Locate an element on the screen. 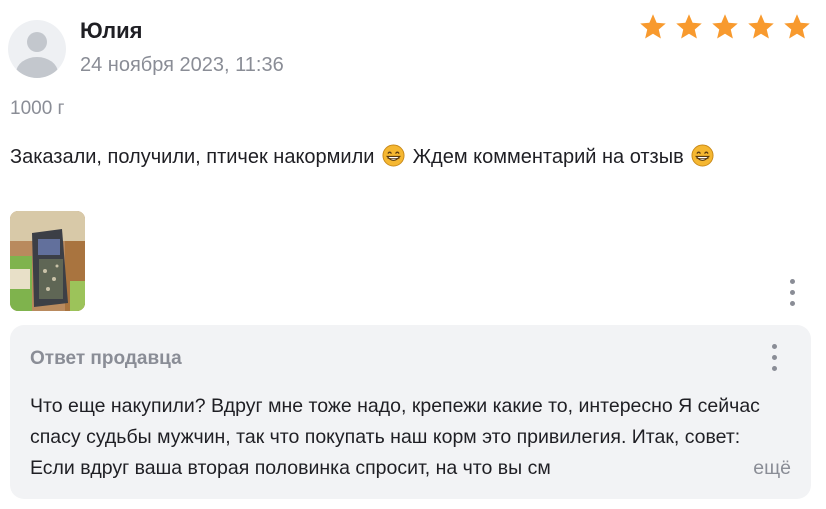 This screenshot has width=826, height=509. seller-reply-title: Ответ продавца is located at coordinates (106, 358).